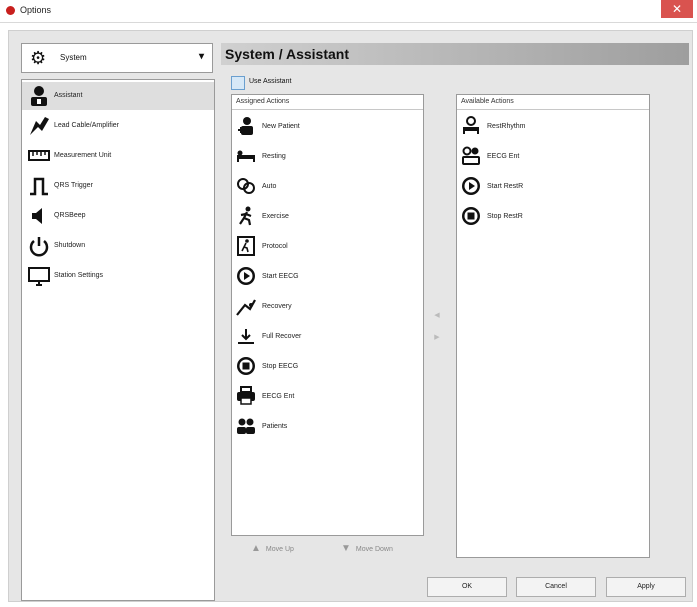 The height and width of the screenshot is (607, 697). I want to click on close-button: ✕, so click(677, 9).